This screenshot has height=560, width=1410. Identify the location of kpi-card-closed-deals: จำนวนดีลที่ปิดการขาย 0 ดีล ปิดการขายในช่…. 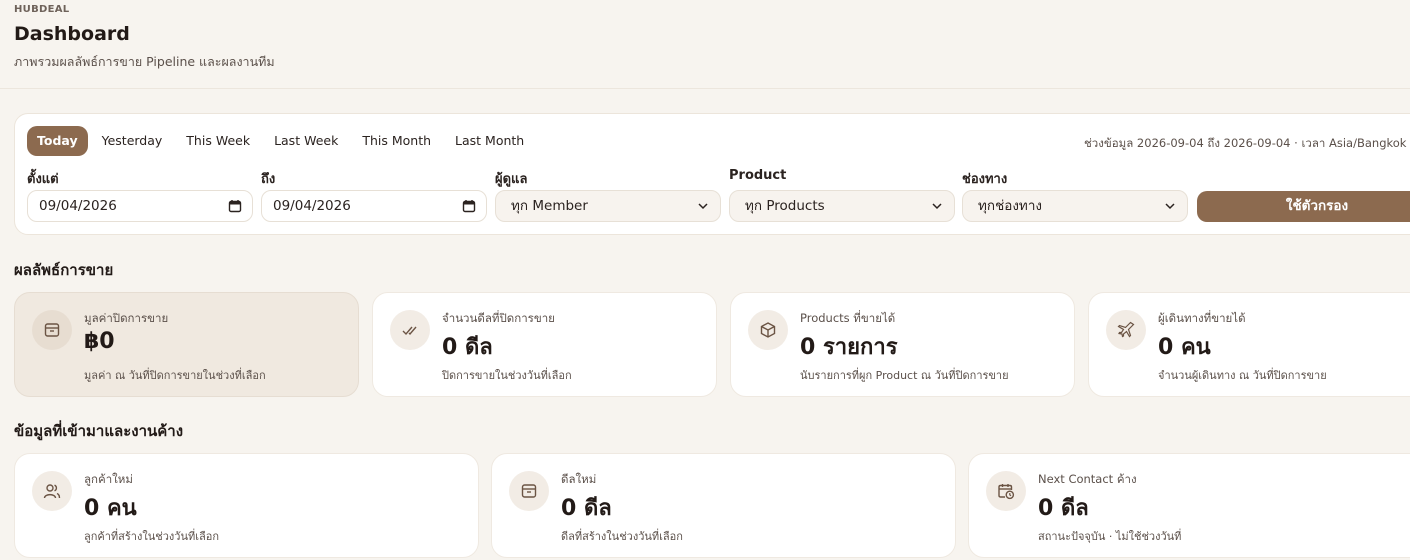
(544, 344).